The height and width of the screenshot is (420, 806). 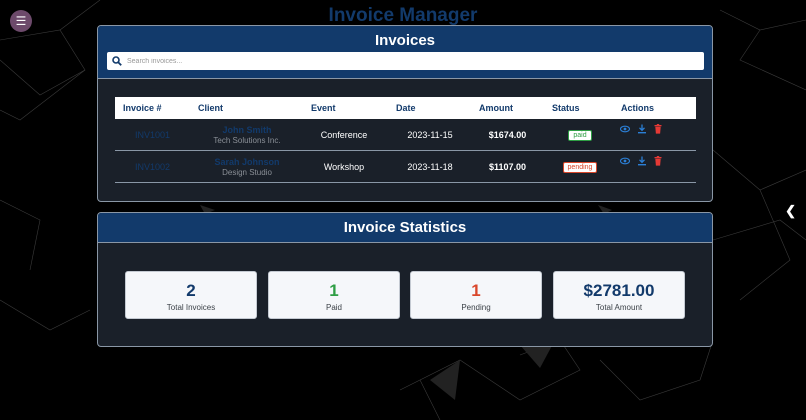 I want to click on date-cell: 2023-11-15, so click(x=430, y=135).